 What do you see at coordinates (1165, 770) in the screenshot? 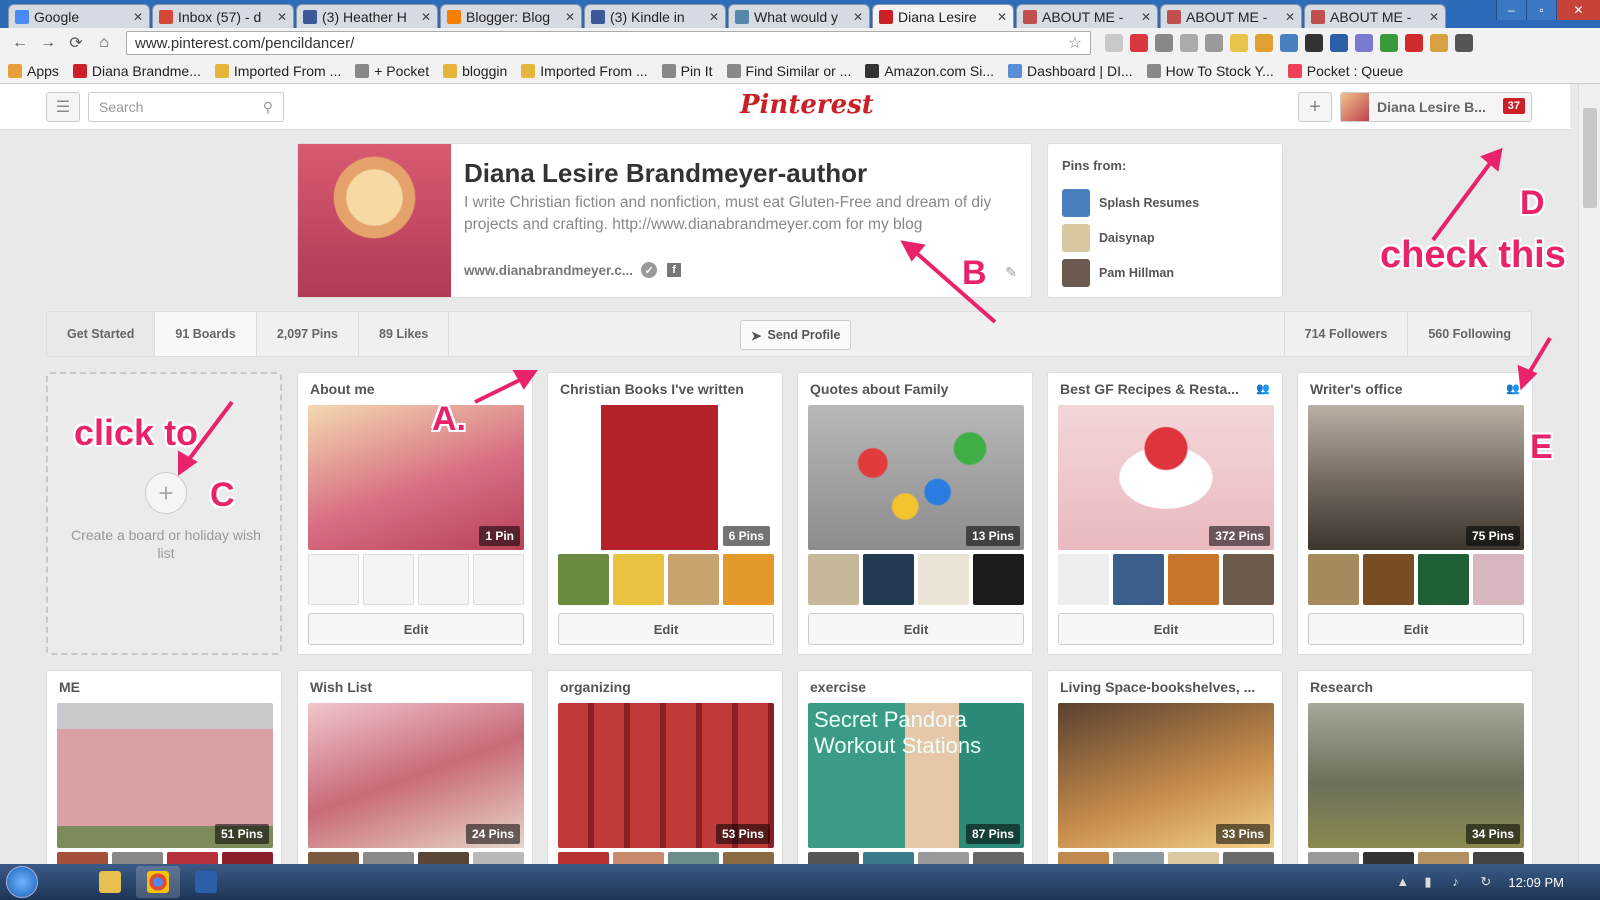
I see `board-card: Living Space-bookshelves, ... 33 Pins` at bounding box center [1165, 770].